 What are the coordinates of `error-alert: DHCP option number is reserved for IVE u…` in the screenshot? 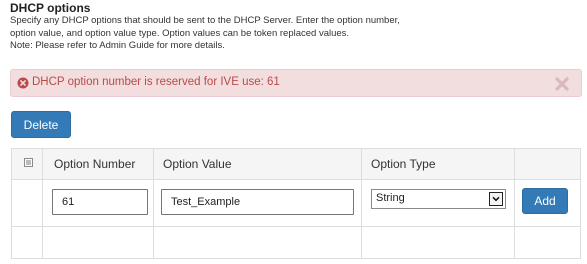 It's located at (296, 83).